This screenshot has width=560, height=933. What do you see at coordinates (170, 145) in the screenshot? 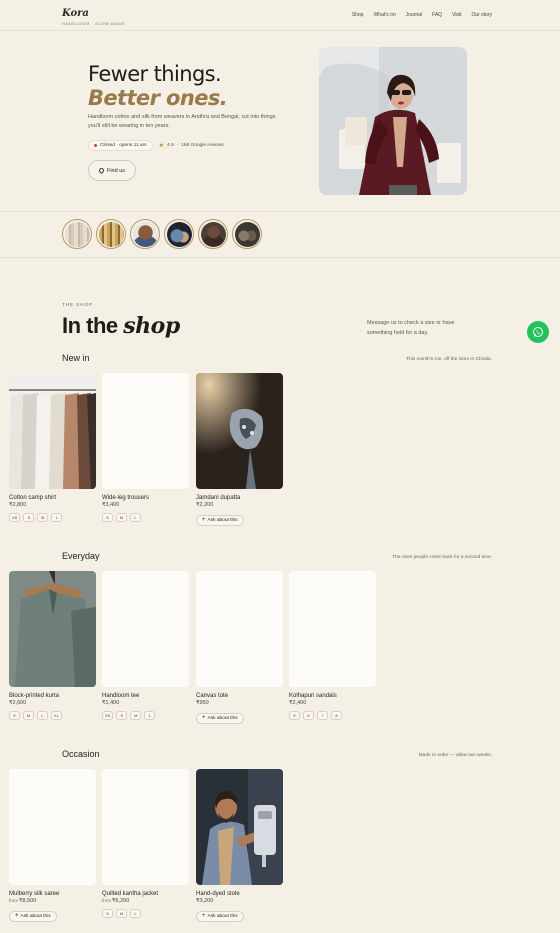
I see `rating-value: 4.9` at bounding box center [170, 145].